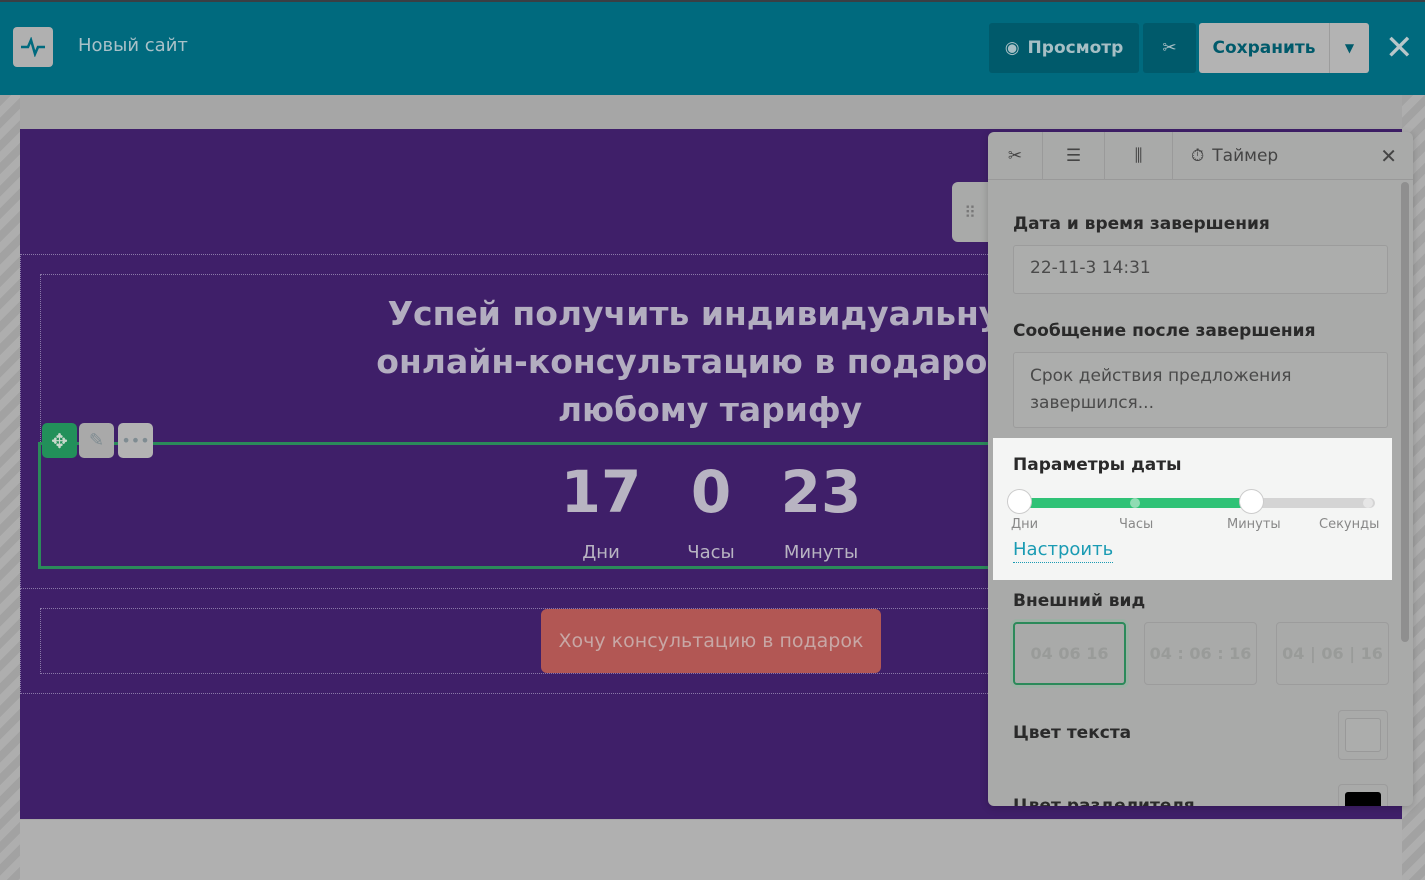 Image resolution: width=1425 pixels, height=880 pixels. What do you see at coordinates (1012, 48) in the screenshot?
I see `eye-icon: ◉` at bounding box center [1012, 48].